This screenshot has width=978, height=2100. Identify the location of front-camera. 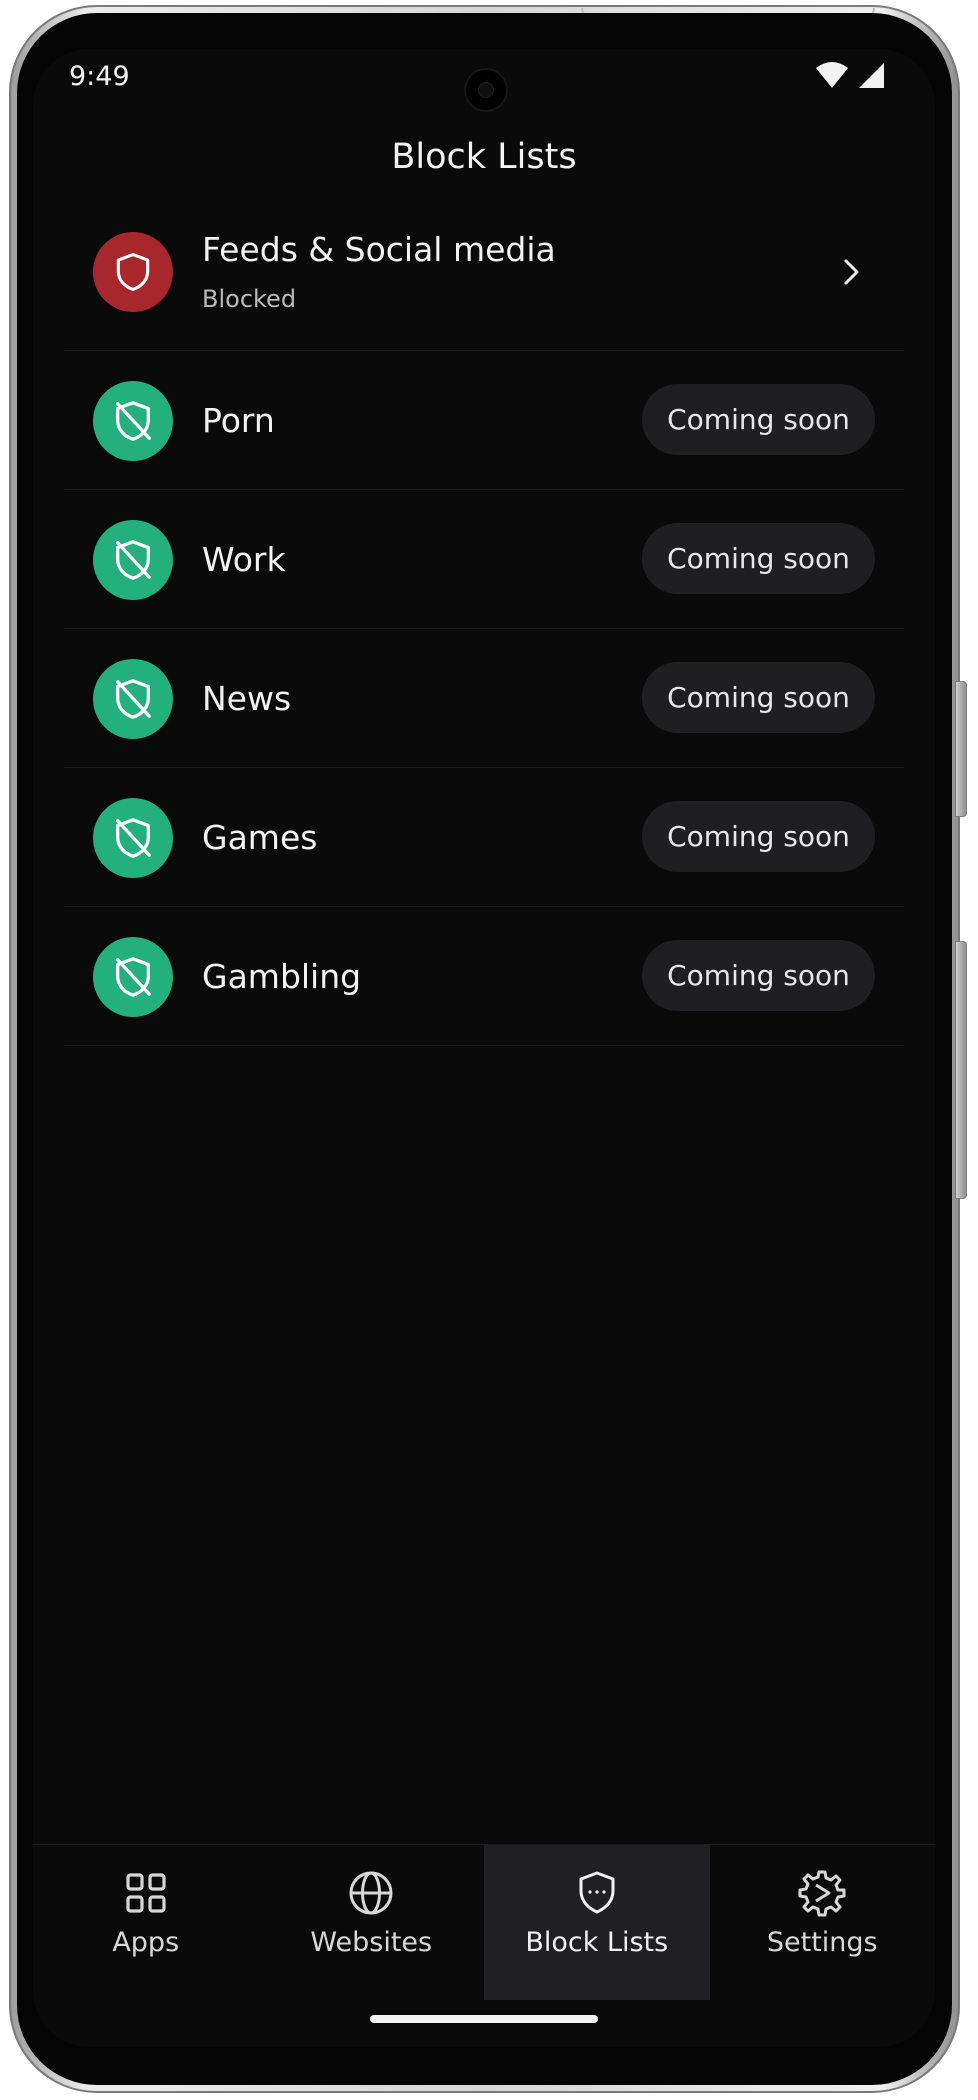
(486, 90).